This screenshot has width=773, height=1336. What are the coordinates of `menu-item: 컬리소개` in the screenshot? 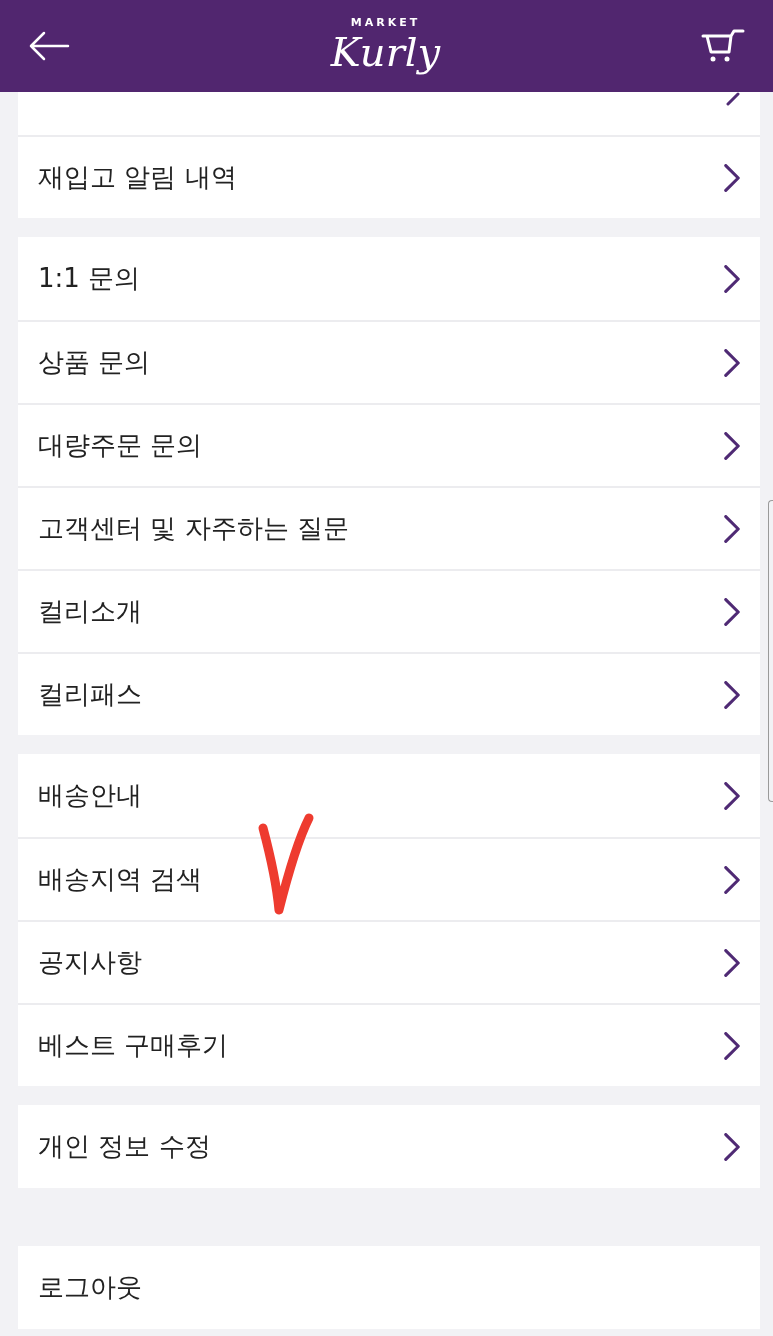 It's located at (389, 610).